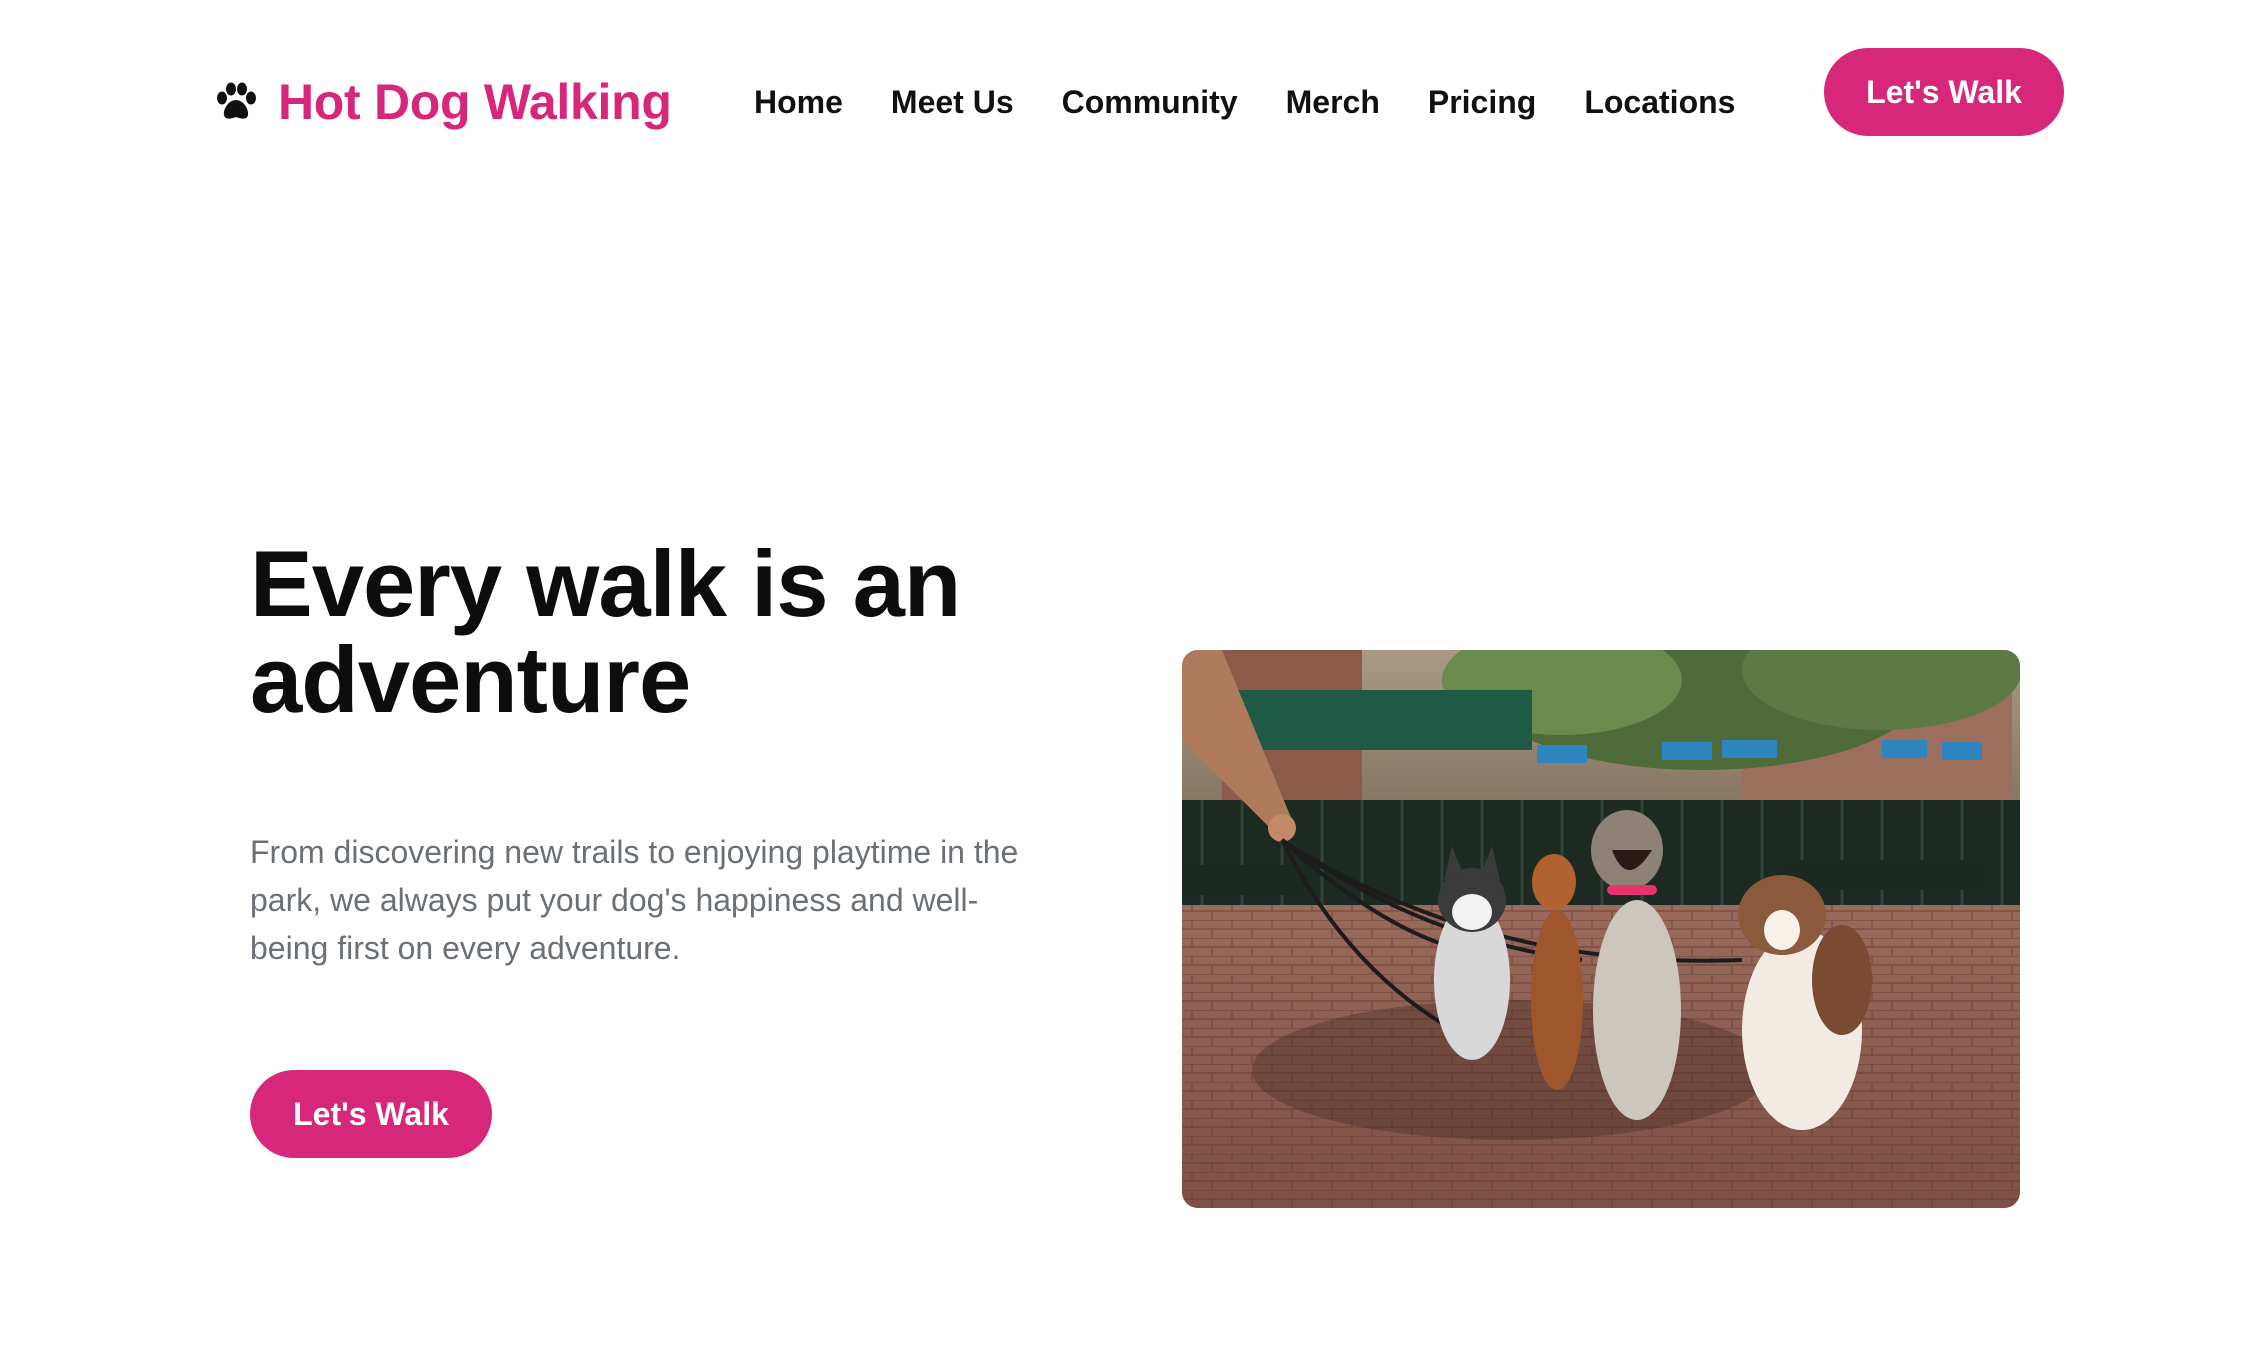 The image size is (2256, 1360). I want to click on header-lets-walk-button: Let's Walk, so click(1944, 92).